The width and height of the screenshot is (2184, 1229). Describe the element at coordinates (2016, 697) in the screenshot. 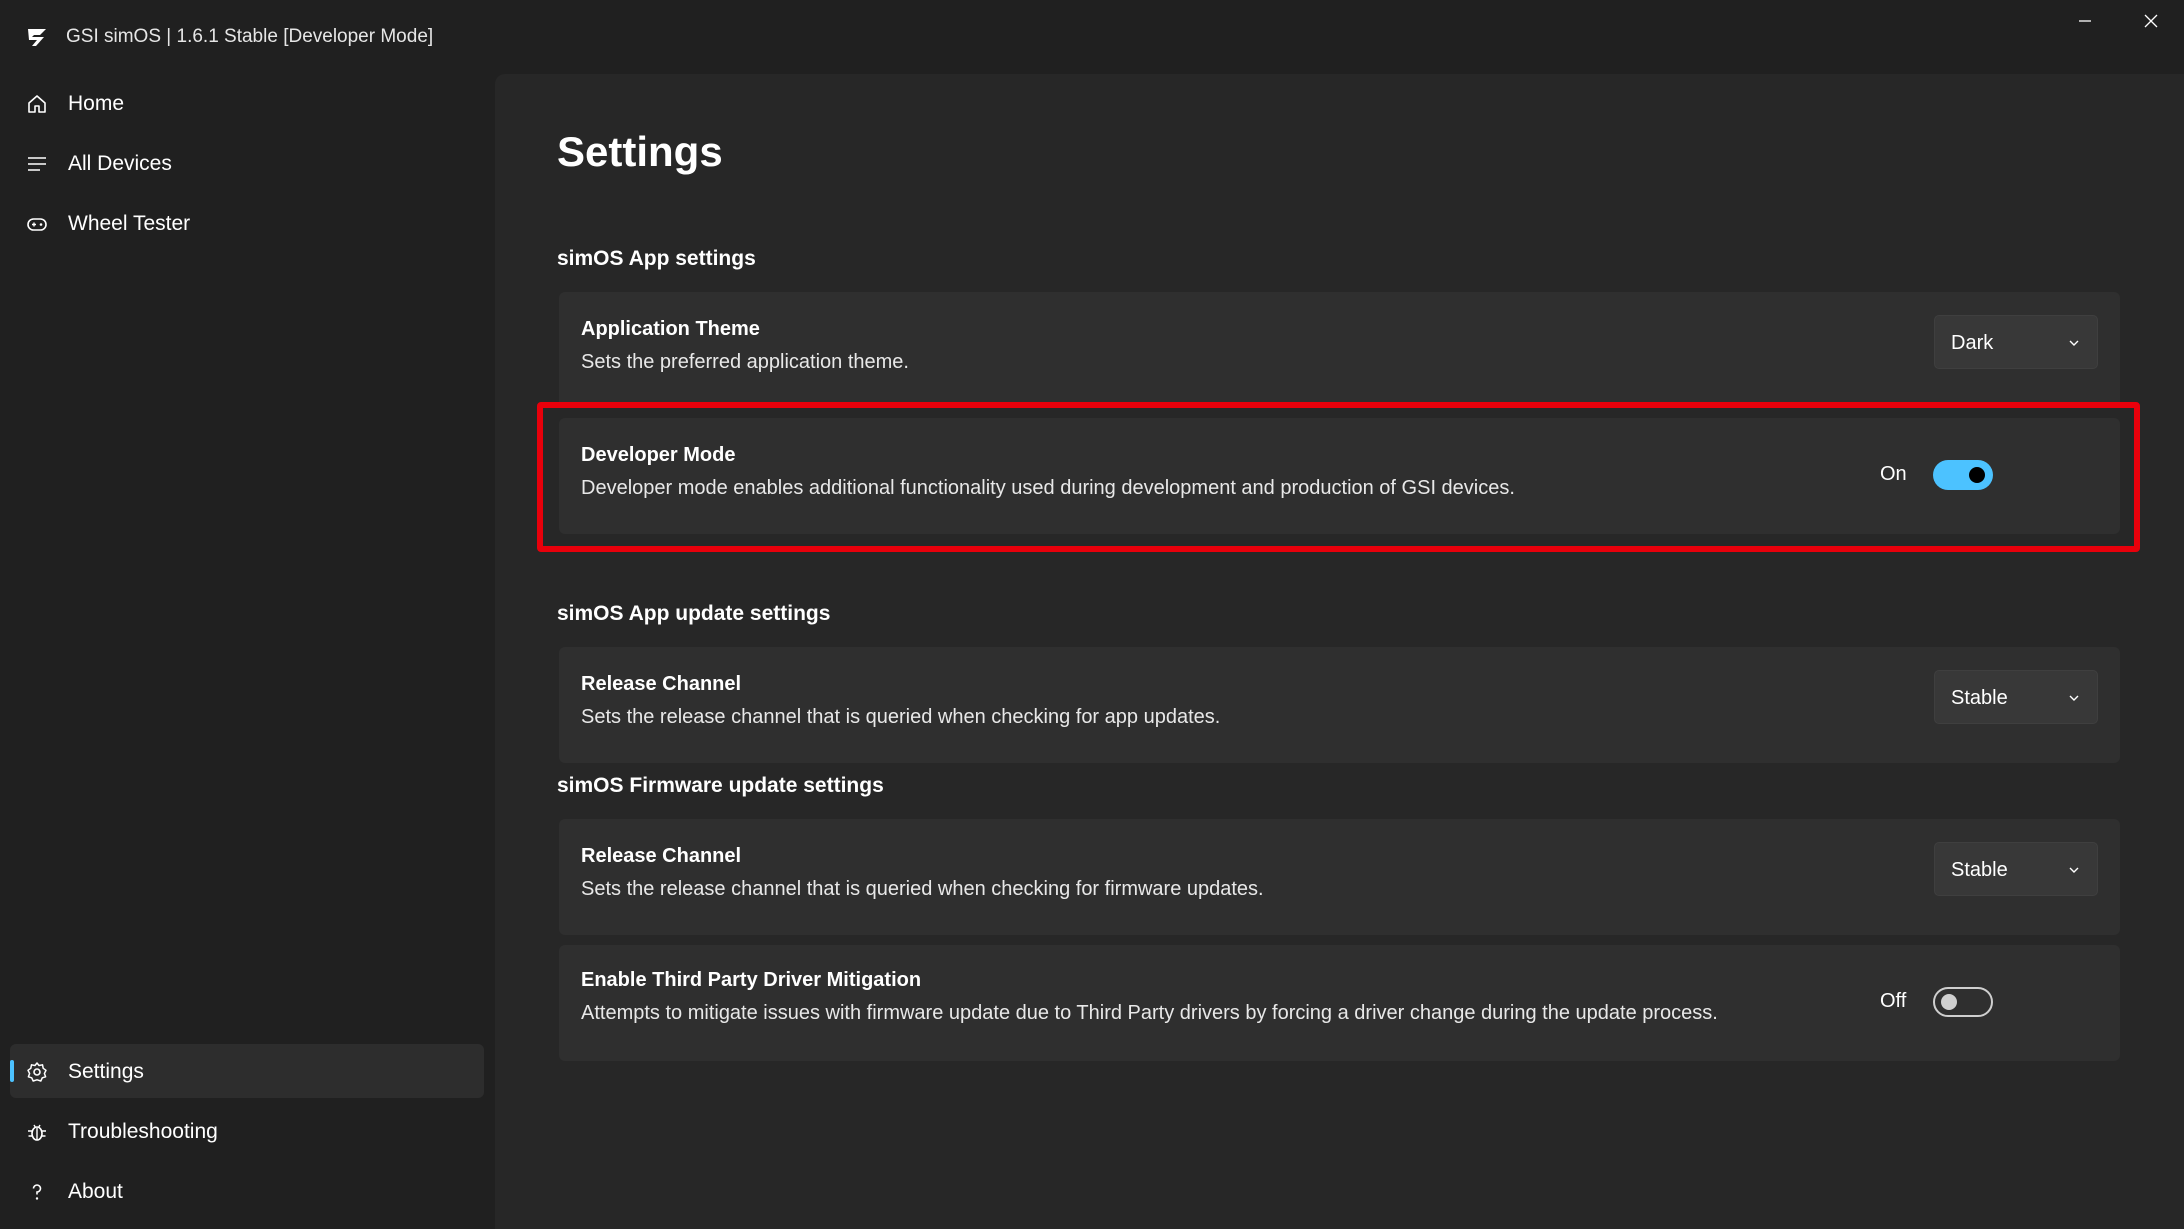

I see `app-release-channel-select: Stable` at that location.